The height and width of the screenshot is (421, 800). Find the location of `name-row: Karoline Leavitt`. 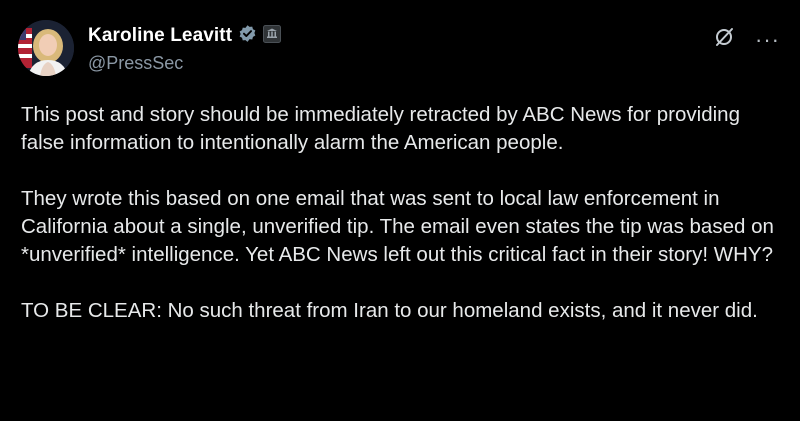

name-row: Karoline Leavitt is located at coordinates (185, 36).